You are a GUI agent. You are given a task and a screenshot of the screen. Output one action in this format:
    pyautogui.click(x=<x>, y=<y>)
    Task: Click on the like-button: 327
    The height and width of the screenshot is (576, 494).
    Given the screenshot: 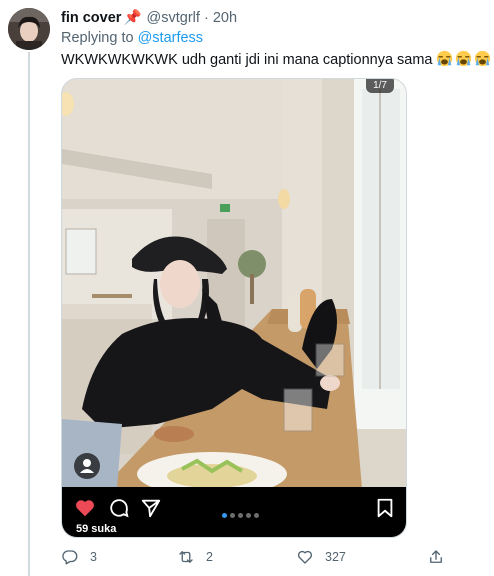 What is the action you would take?
    pyautogui.click(x=321, y=557)
    